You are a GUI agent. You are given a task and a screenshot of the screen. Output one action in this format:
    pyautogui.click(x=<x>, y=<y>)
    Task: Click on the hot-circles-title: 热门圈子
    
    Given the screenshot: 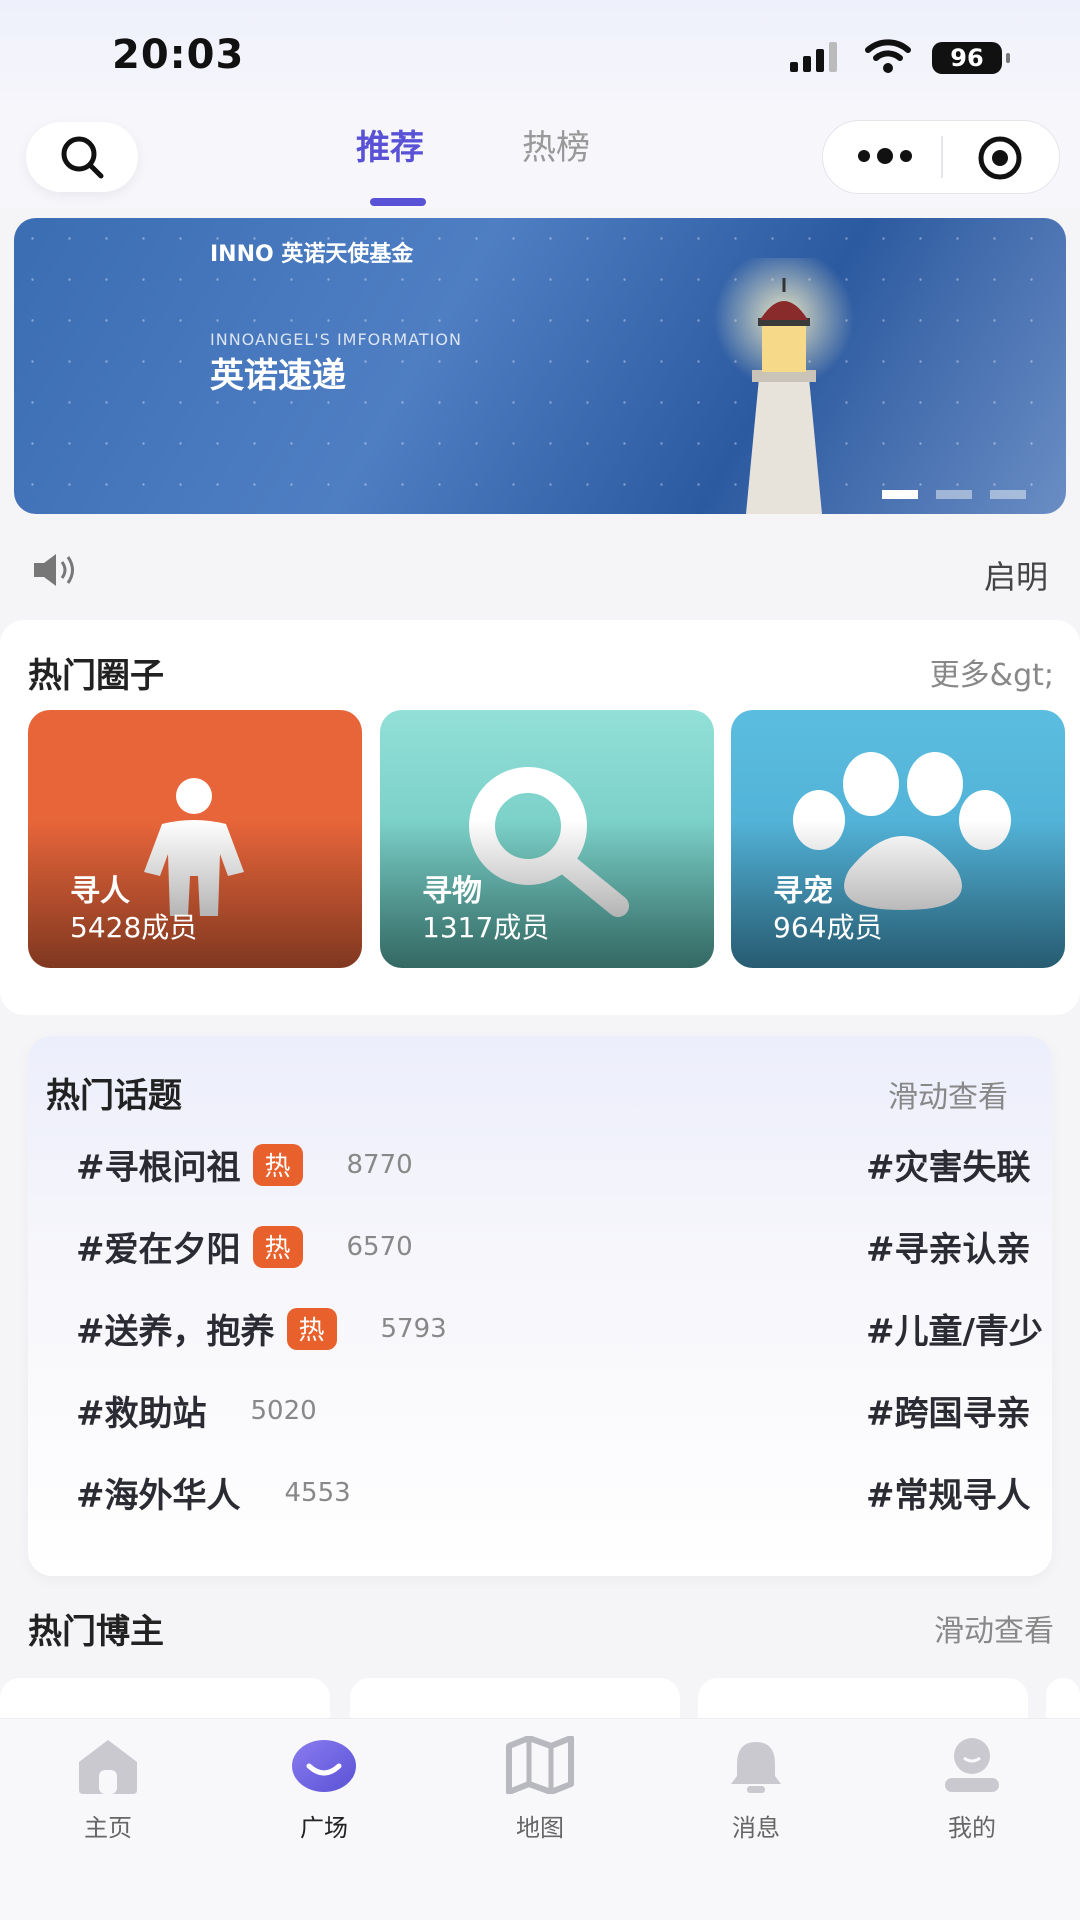 What is the action you would take?
    pyautogui.click(x=96, y=676)
    